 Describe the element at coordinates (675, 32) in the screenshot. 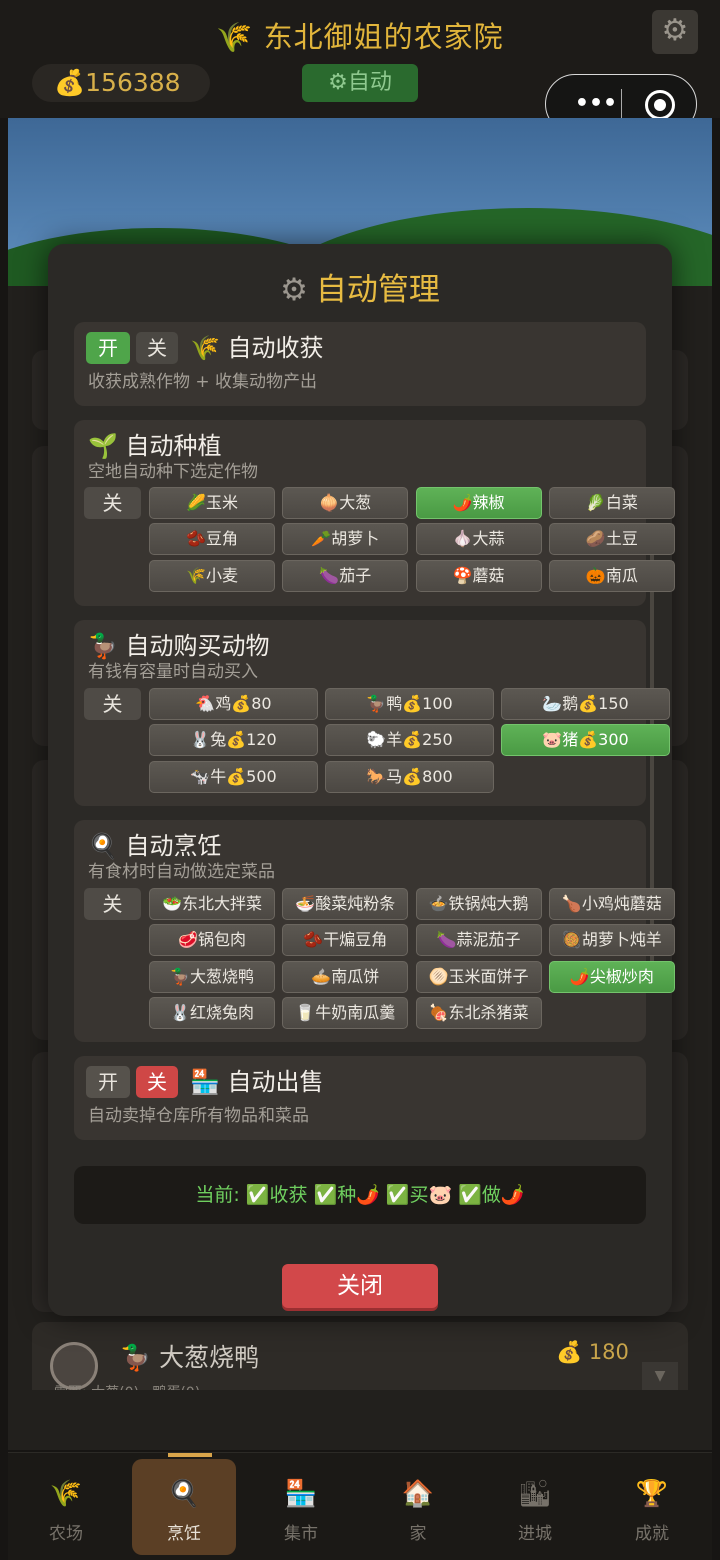

I see `settings-gear-icon: ⚙` at that location.